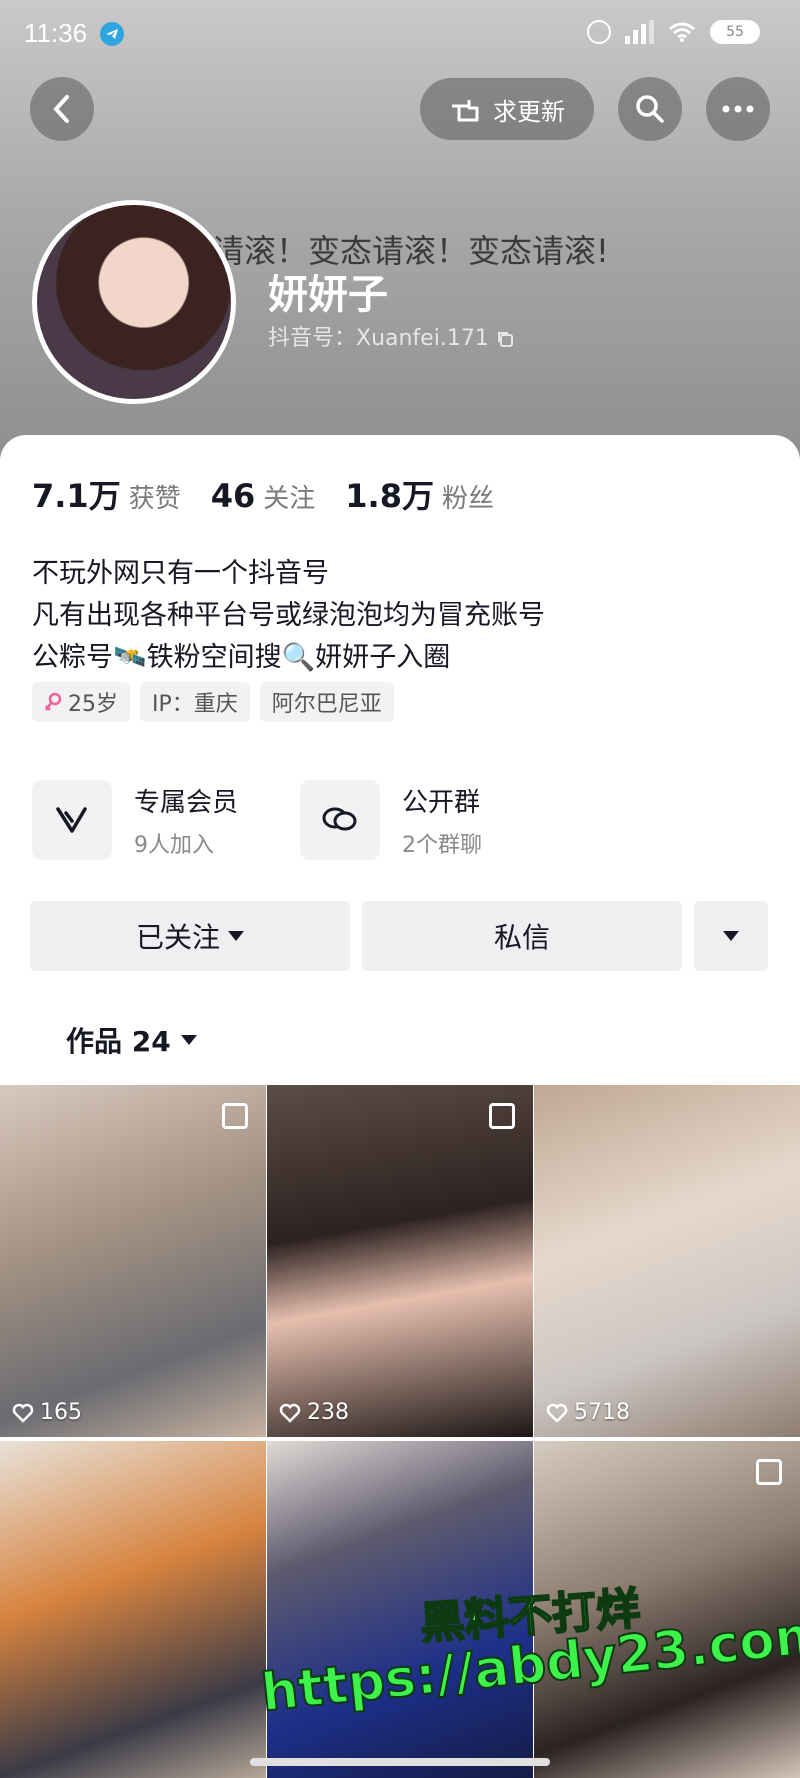  I want to click on home-indicator, so click(400, 1762).